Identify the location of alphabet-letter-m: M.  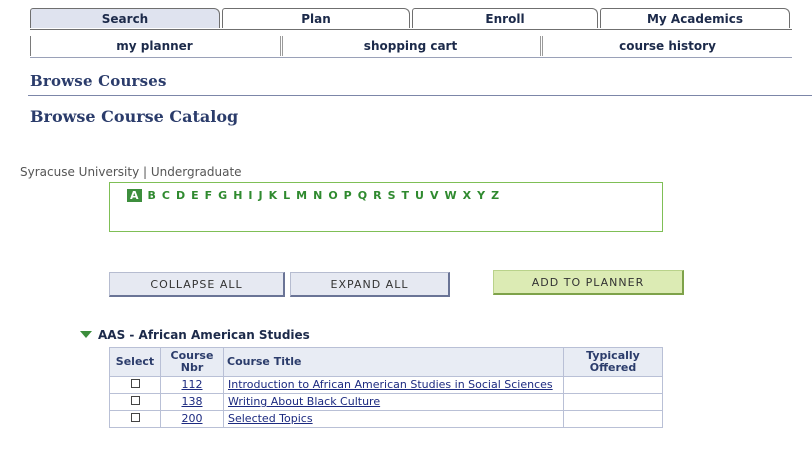
(301, 195).